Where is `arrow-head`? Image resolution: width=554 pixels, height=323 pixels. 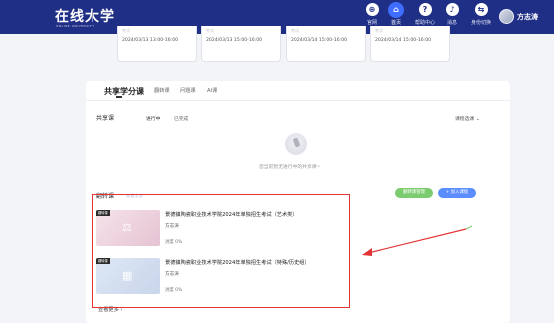
arrow-head is located at coordinates (367, 252).